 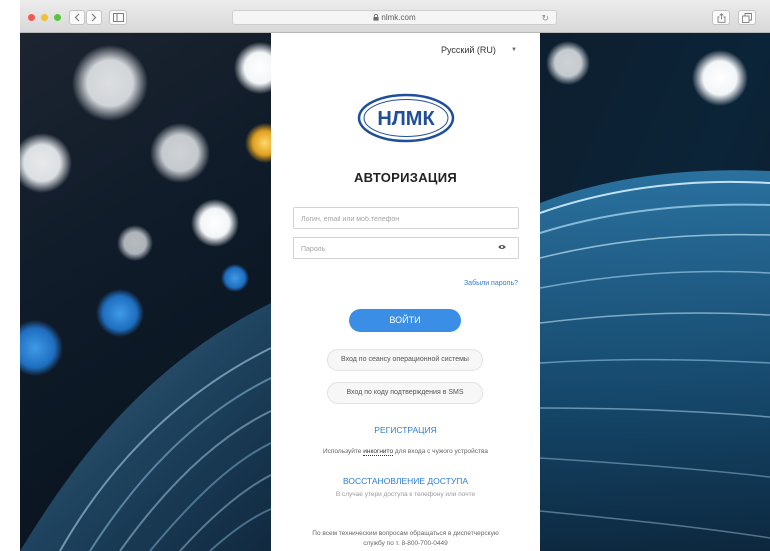 What do you see at coordinates (57, 17) in the screenshot?
I see `zoom-window-button` at bounding box center [57, 17].